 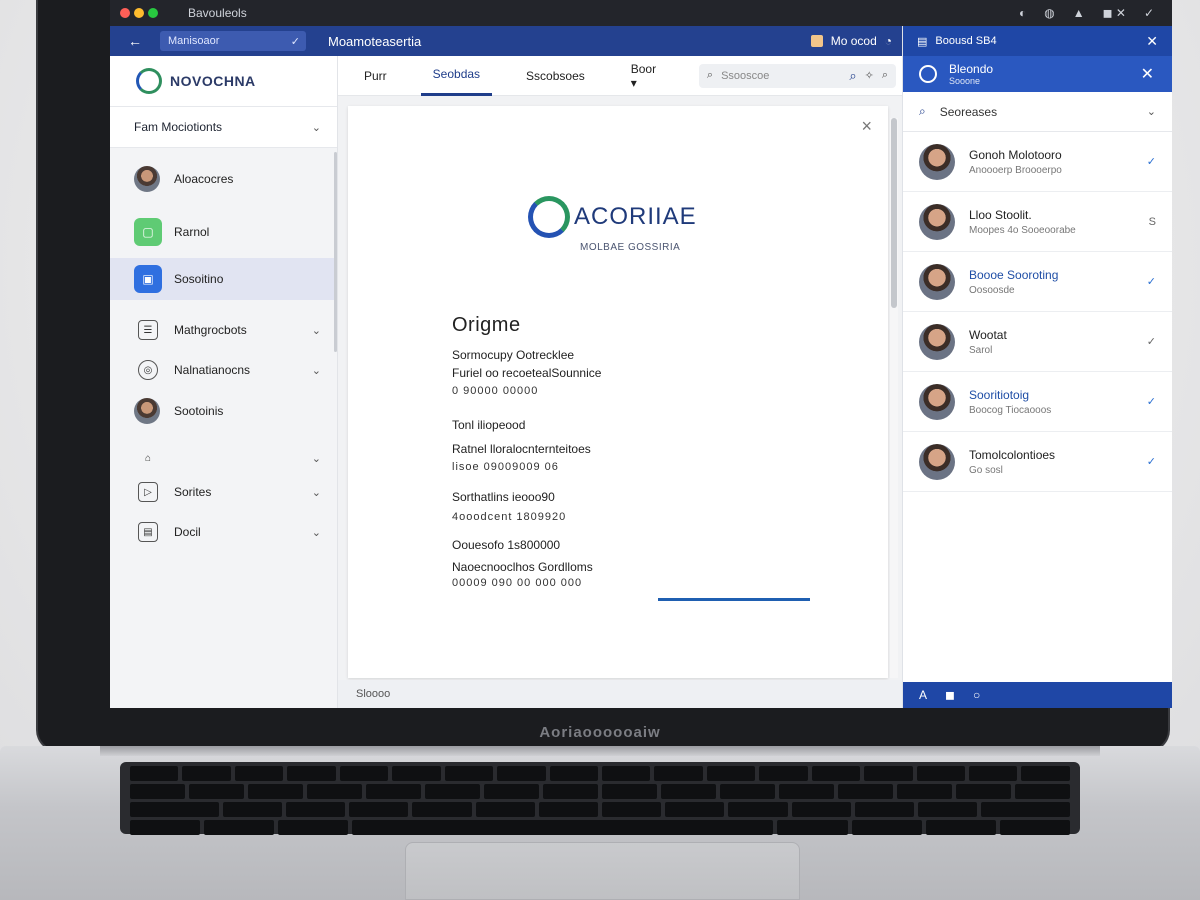 I want to click on sidebar-item-label: Nalnatianocns, so click(x=212, y=370).